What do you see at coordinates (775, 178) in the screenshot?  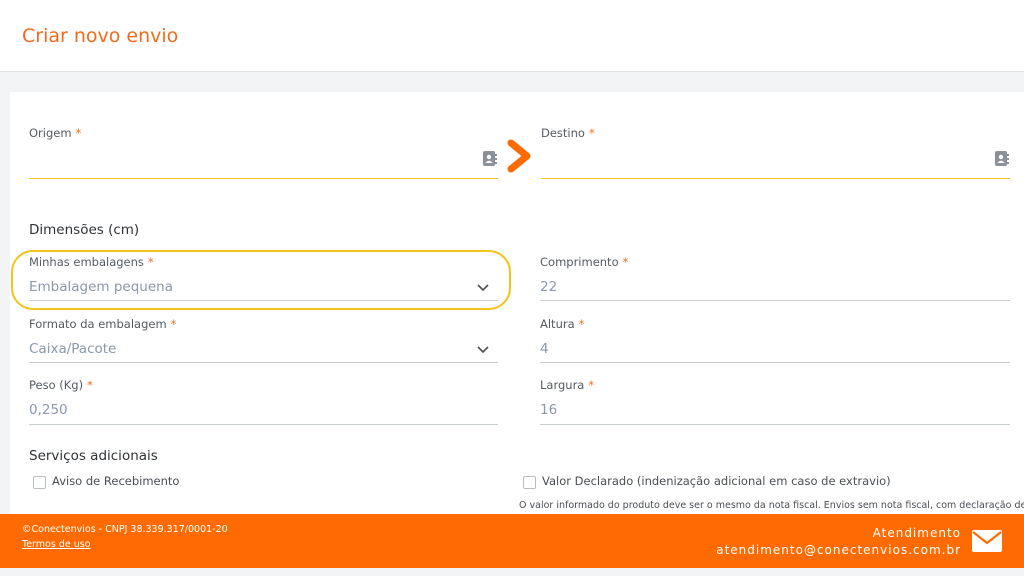 I see `destino-underline` at bounding box center [775, 178].